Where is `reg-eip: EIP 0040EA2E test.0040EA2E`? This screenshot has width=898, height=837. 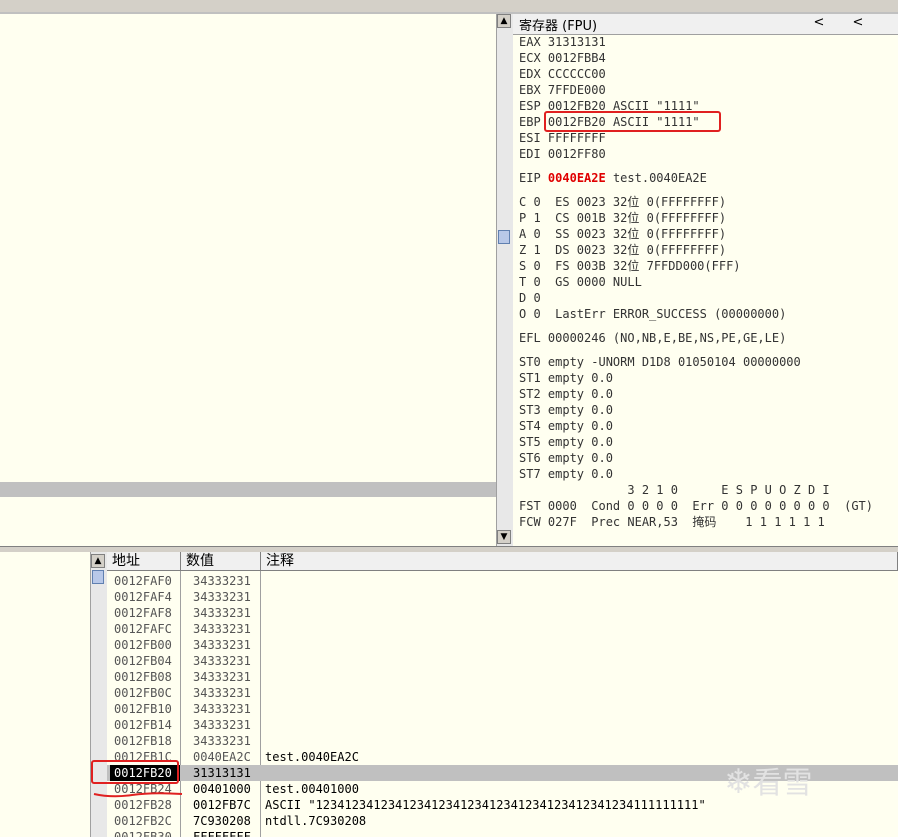
reg-eip: EIP 0040EA2E test.0040EA2E is located at coordinates (613, 178).